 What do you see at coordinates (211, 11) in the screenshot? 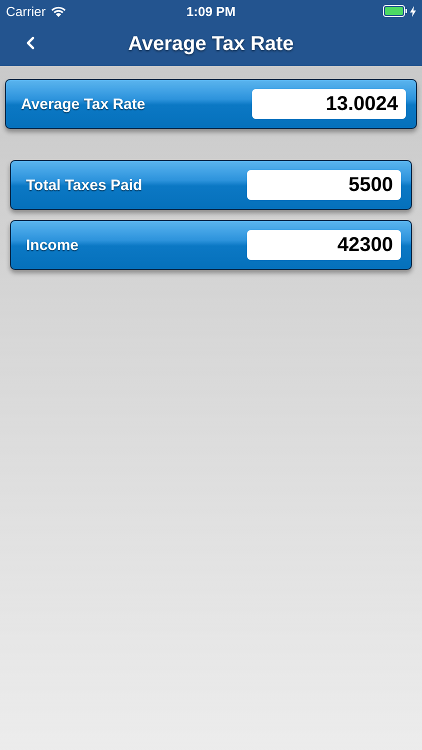
I see `status-time: 1:09 PM` at bounding box center [211, 11].